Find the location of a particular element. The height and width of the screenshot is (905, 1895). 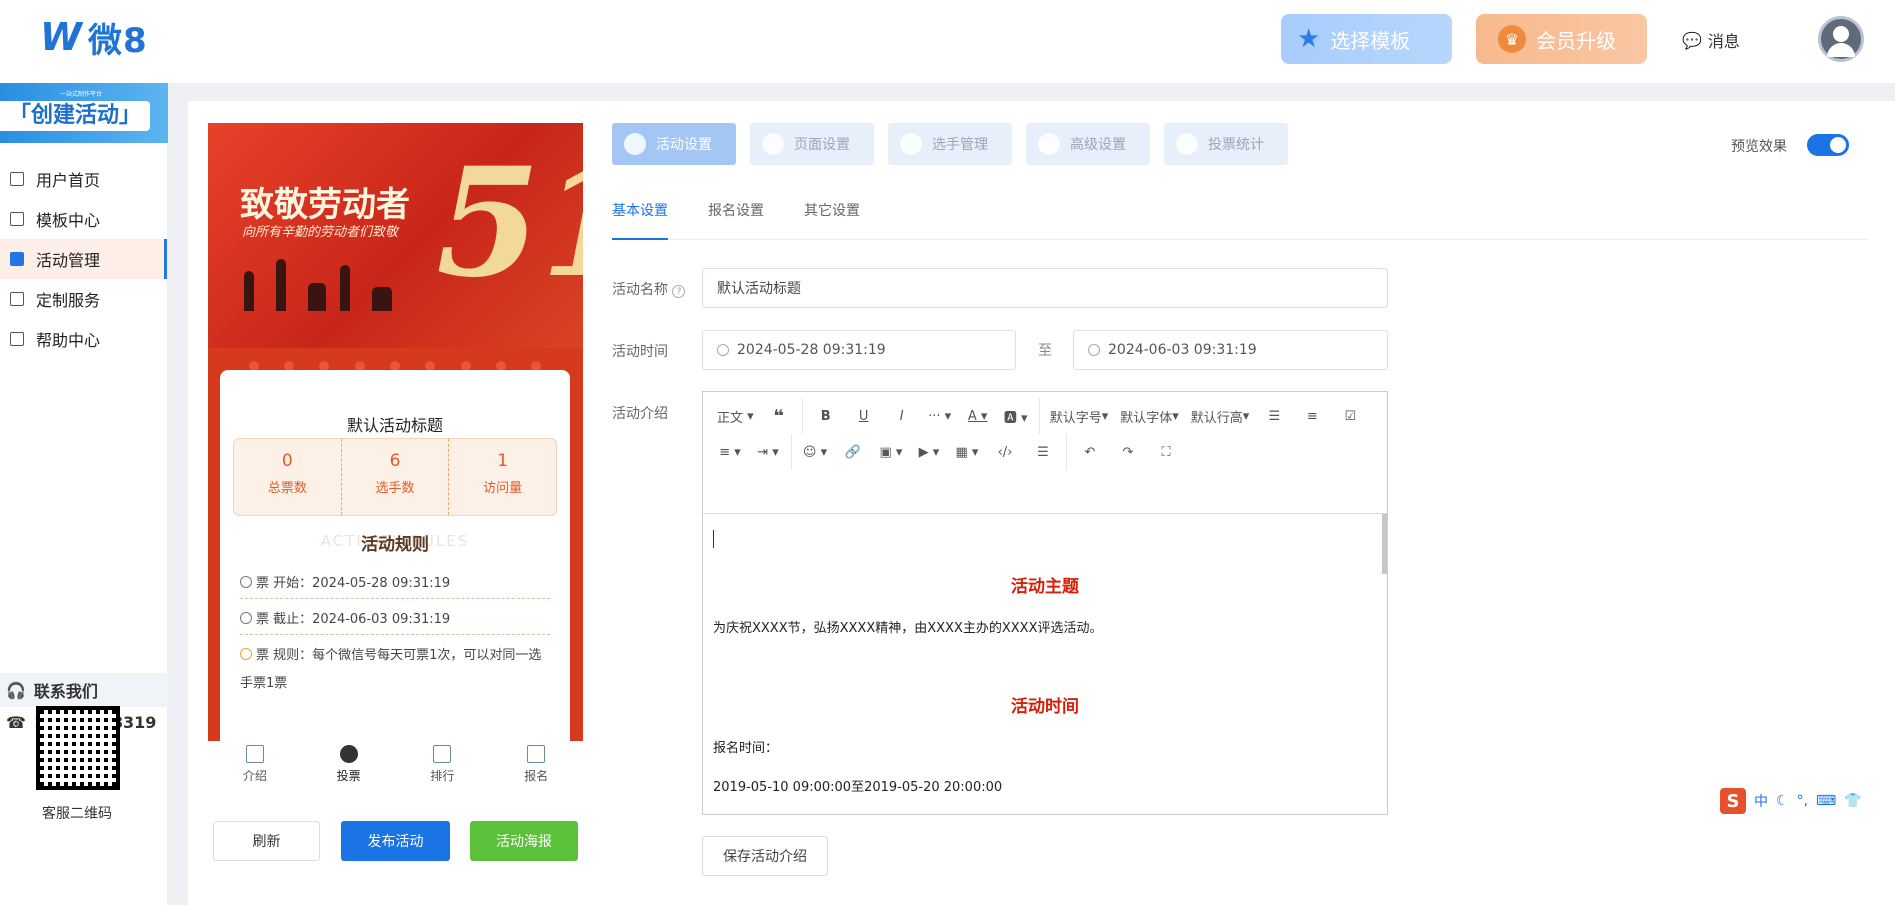

sidebar-nav: 用户首页 模板中心 活动管理 定制服务 帮助中心 is located at coordinates (83, 259).